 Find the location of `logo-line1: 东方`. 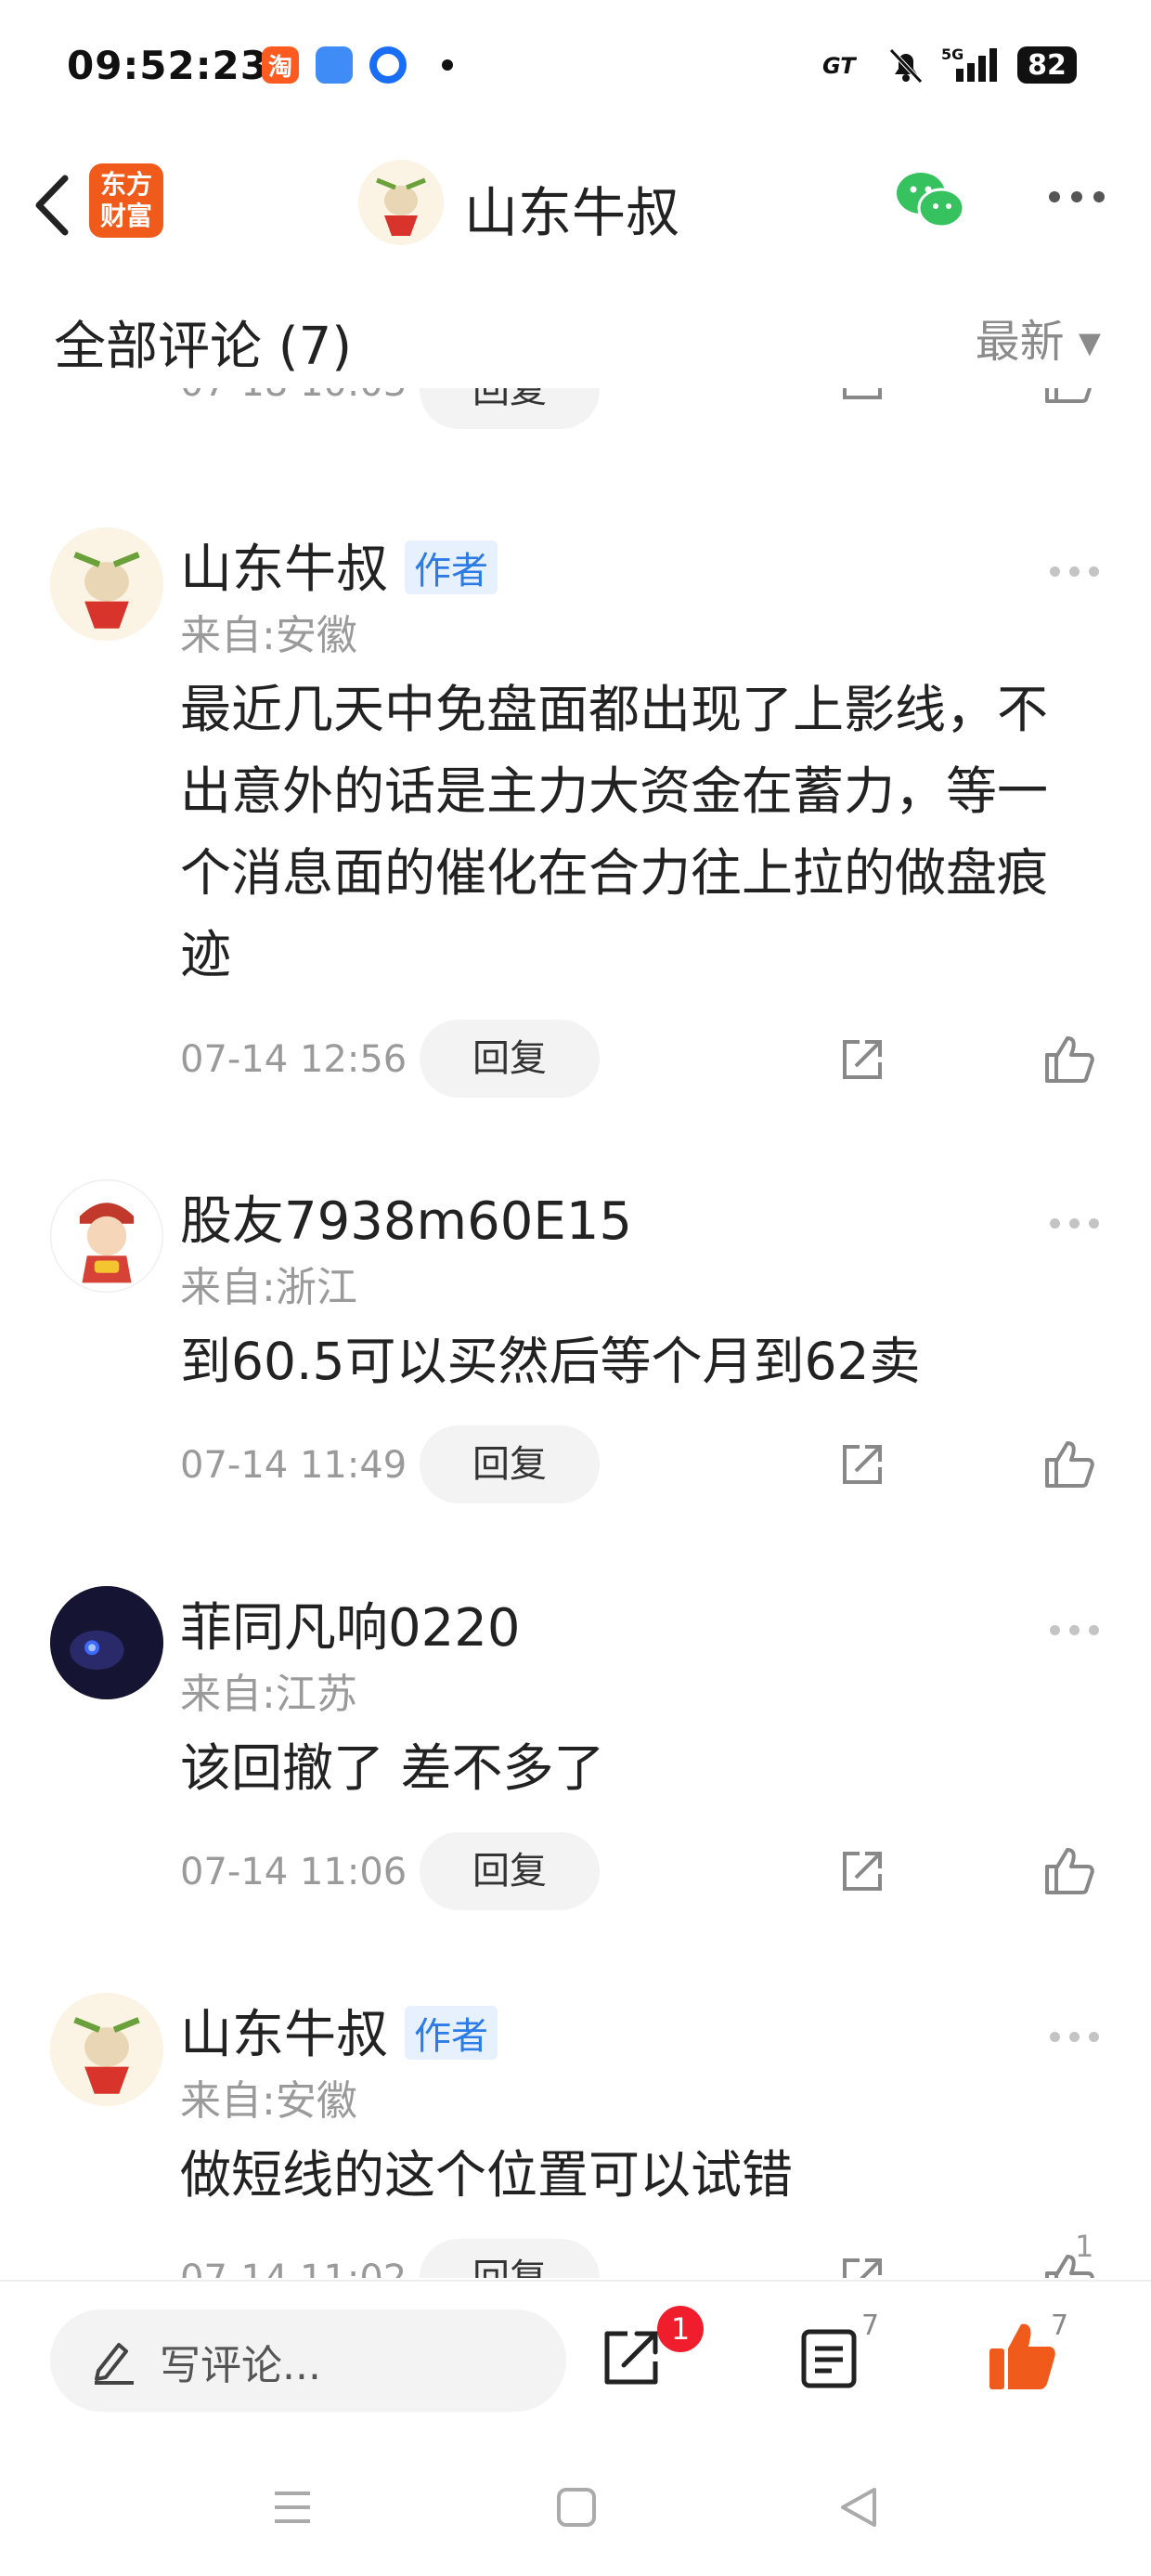

logo-line1: 东方 is located at coordinates (125, 184).